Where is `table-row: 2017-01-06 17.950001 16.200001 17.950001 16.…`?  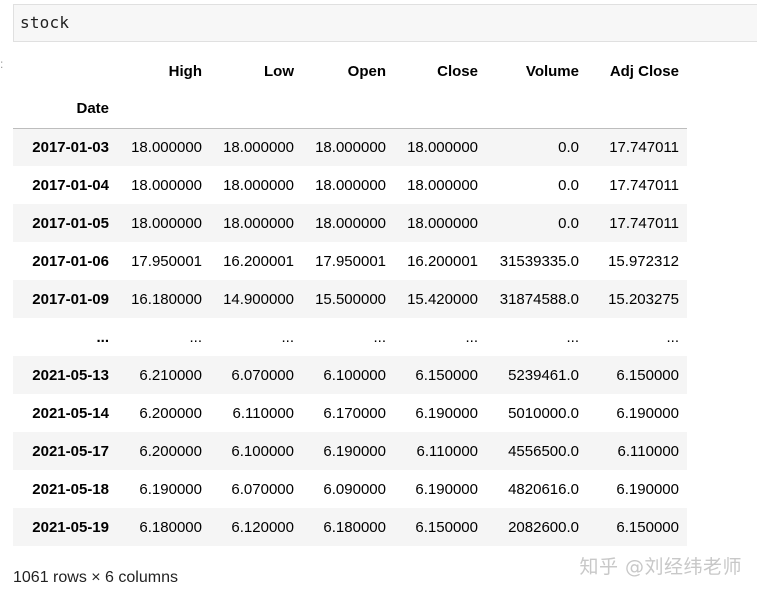 table-row: 2017-01-06 17.950001 16.200001 17.950001 16.… is located at coordinates (350, 261).